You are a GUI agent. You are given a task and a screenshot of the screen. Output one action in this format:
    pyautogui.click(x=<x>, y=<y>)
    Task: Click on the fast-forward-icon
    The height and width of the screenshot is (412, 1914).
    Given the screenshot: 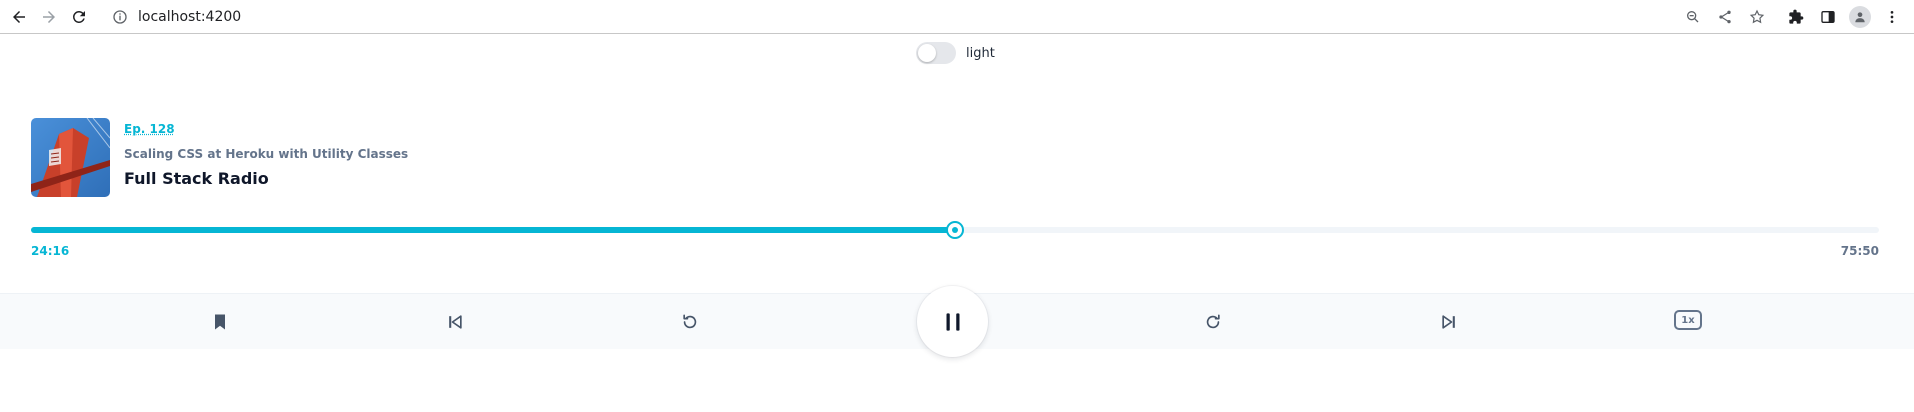 What is the action you would take?
    pyautogui.click(x=1213, y=321)
    